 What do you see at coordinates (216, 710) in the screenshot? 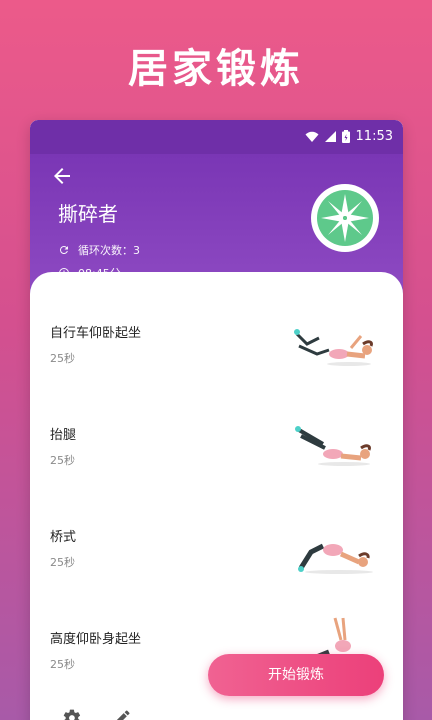
I see `bottom-toolbar` at bounding box center [216, 710].